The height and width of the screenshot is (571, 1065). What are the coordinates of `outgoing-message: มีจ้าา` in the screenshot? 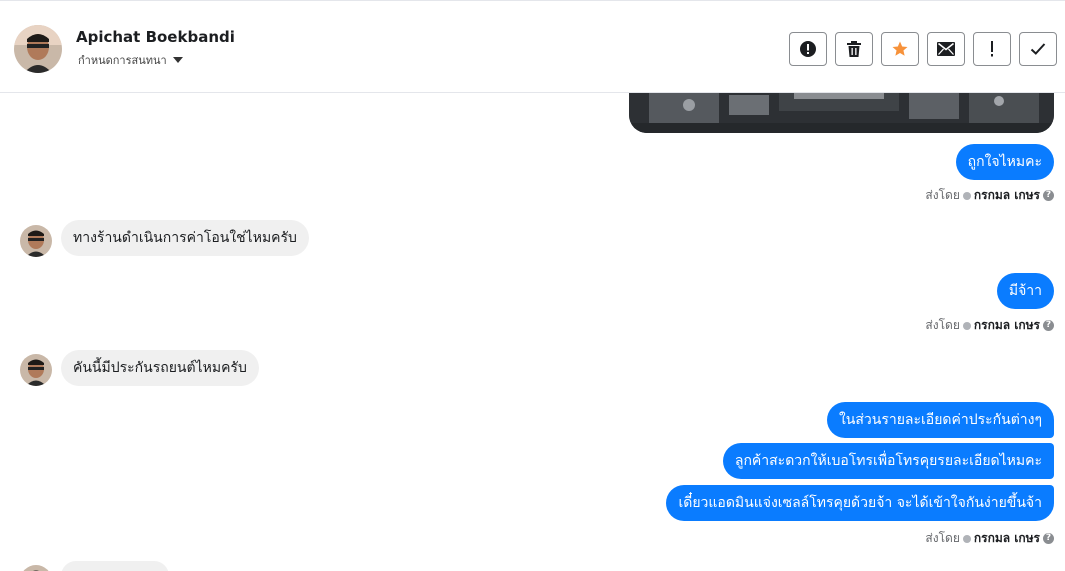 It's located at (1025, 291).